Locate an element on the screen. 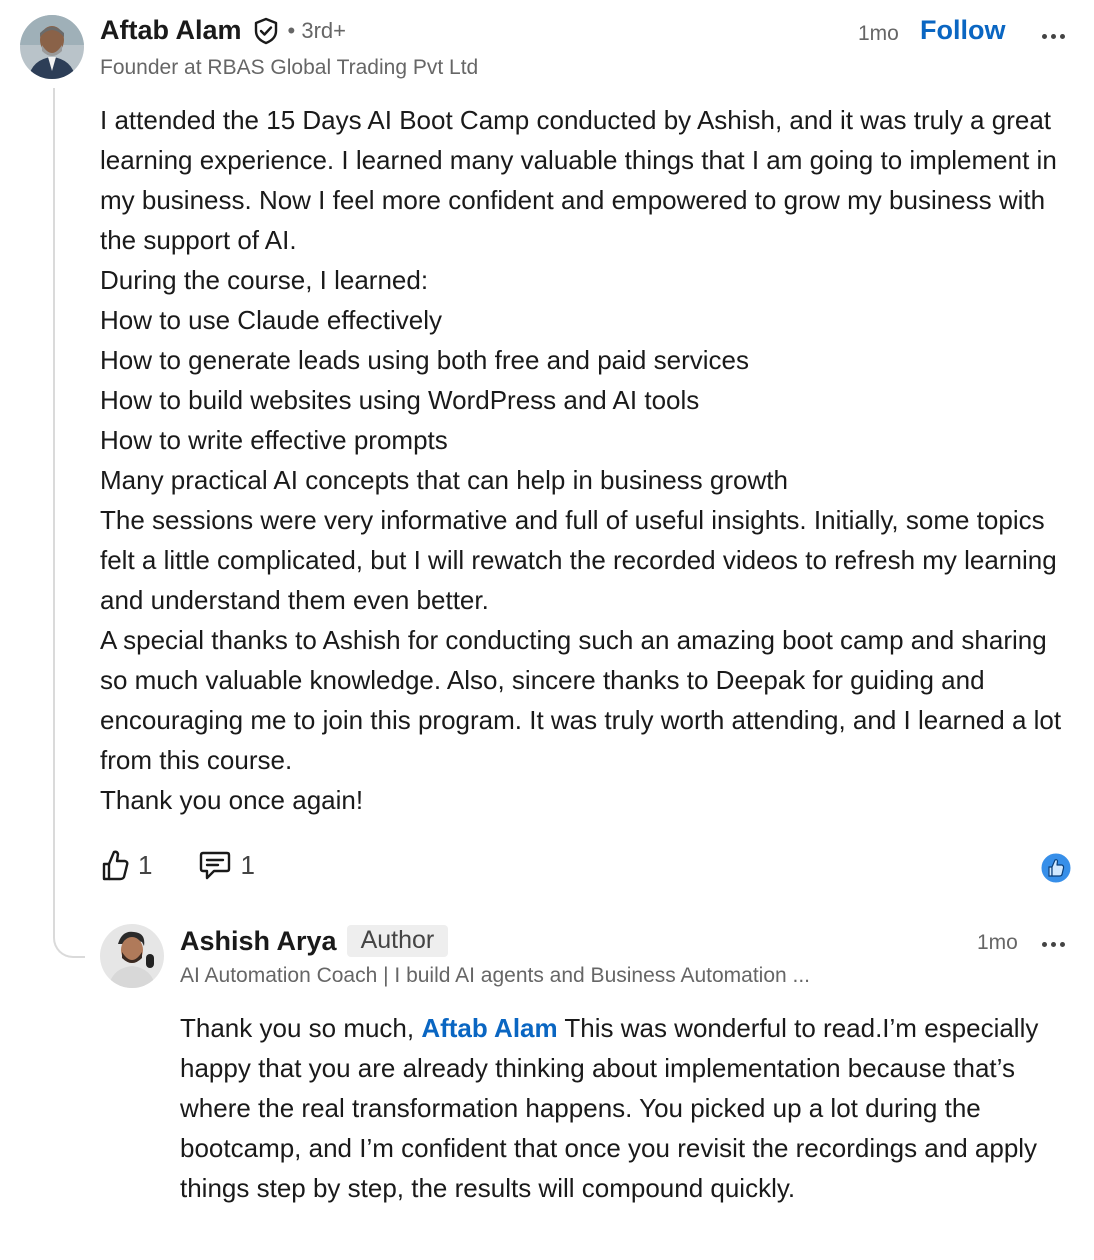 Image resolution: width=1094 pixels, height=1260 pixels. reply-count: 1 is located at coordinates (247, 864).